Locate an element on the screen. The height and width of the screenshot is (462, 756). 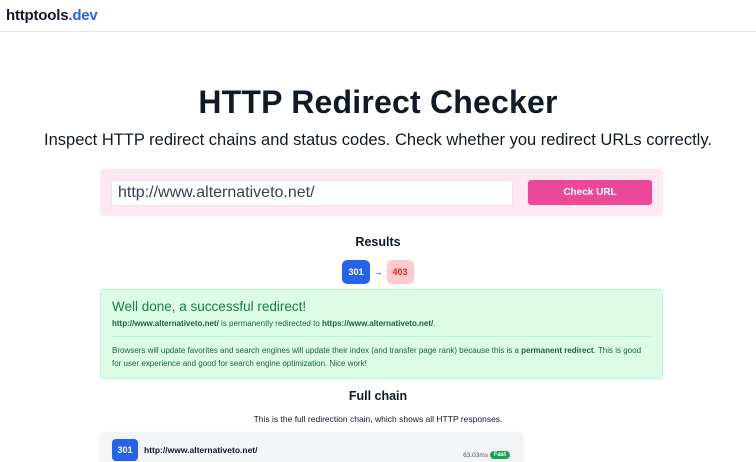
logo-main: httptools is located at coordinates (37, 15).